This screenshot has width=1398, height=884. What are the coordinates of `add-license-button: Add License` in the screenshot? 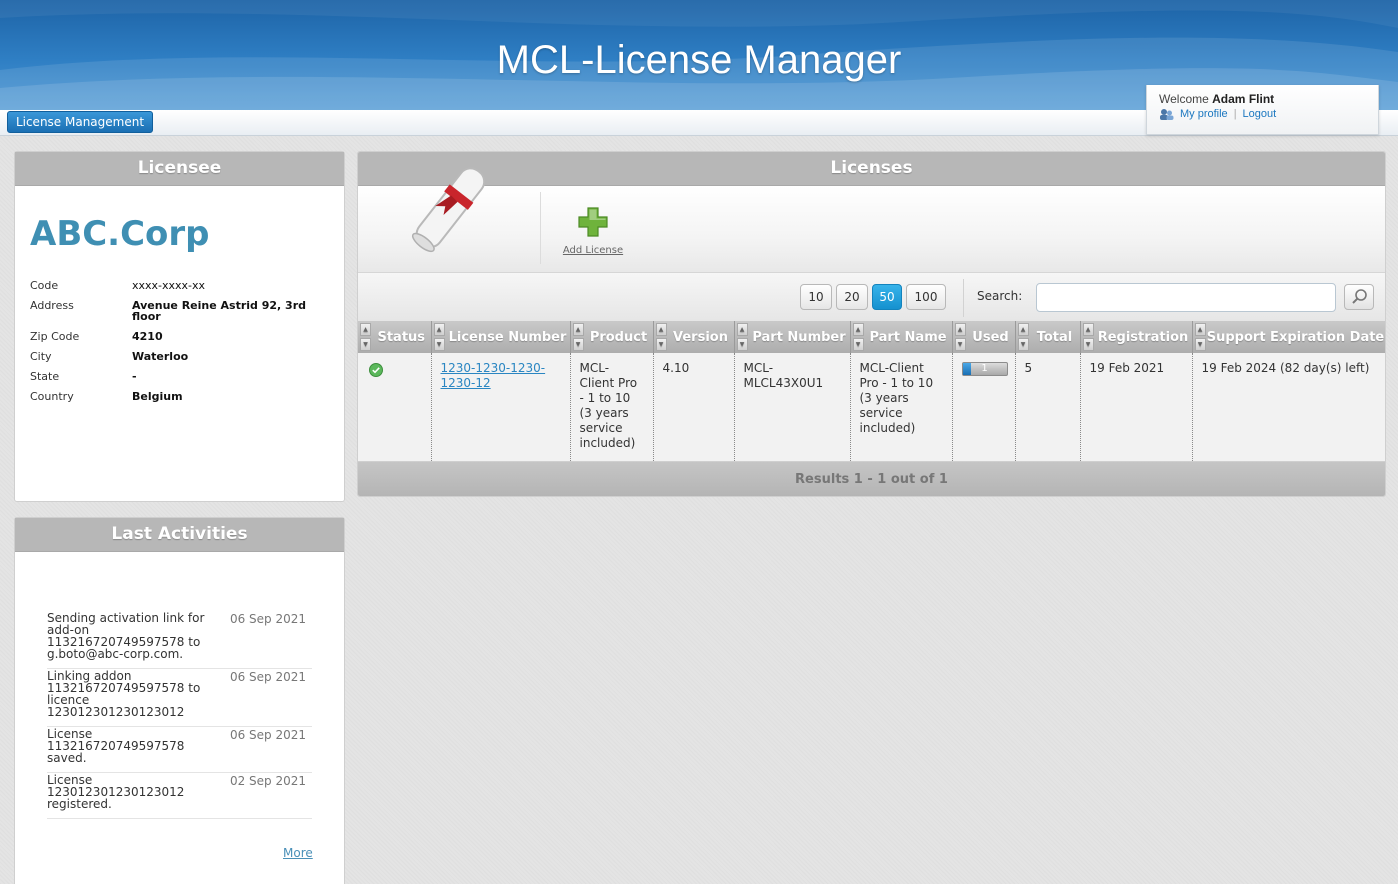 It's located at (593, 231).